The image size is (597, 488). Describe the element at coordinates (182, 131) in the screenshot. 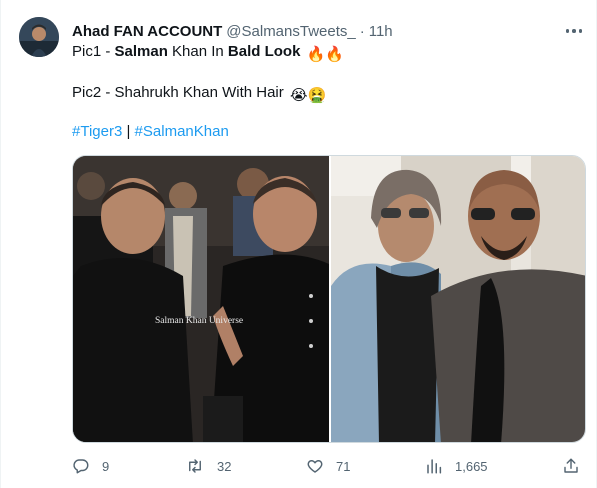

I see `hashtag-salmankhan: #SalmanKhan` at that location.